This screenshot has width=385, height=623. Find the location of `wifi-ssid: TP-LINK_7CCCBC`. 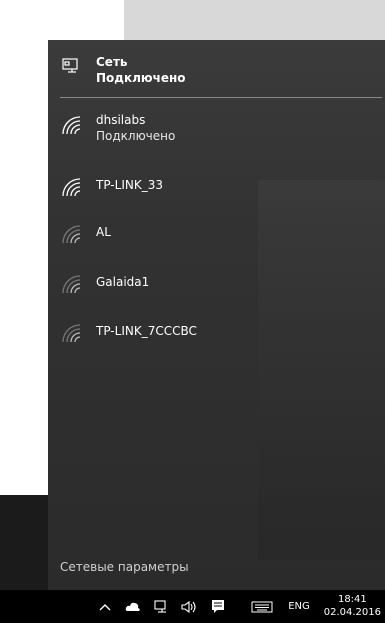

wifi-ssid: TP-LINK_7CCCBC is located at coordinates (146, 331).